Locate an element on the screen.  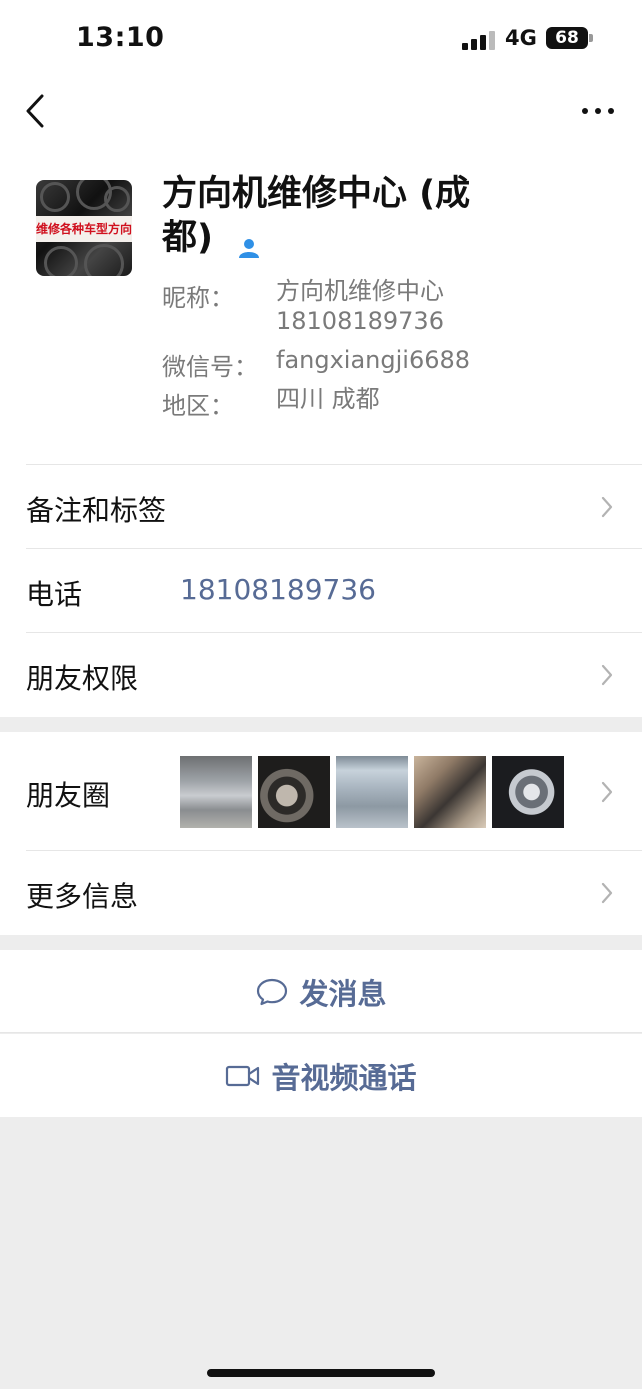
friend-permissions-cell: 朋友权限 is located at coordinates (321, 675).